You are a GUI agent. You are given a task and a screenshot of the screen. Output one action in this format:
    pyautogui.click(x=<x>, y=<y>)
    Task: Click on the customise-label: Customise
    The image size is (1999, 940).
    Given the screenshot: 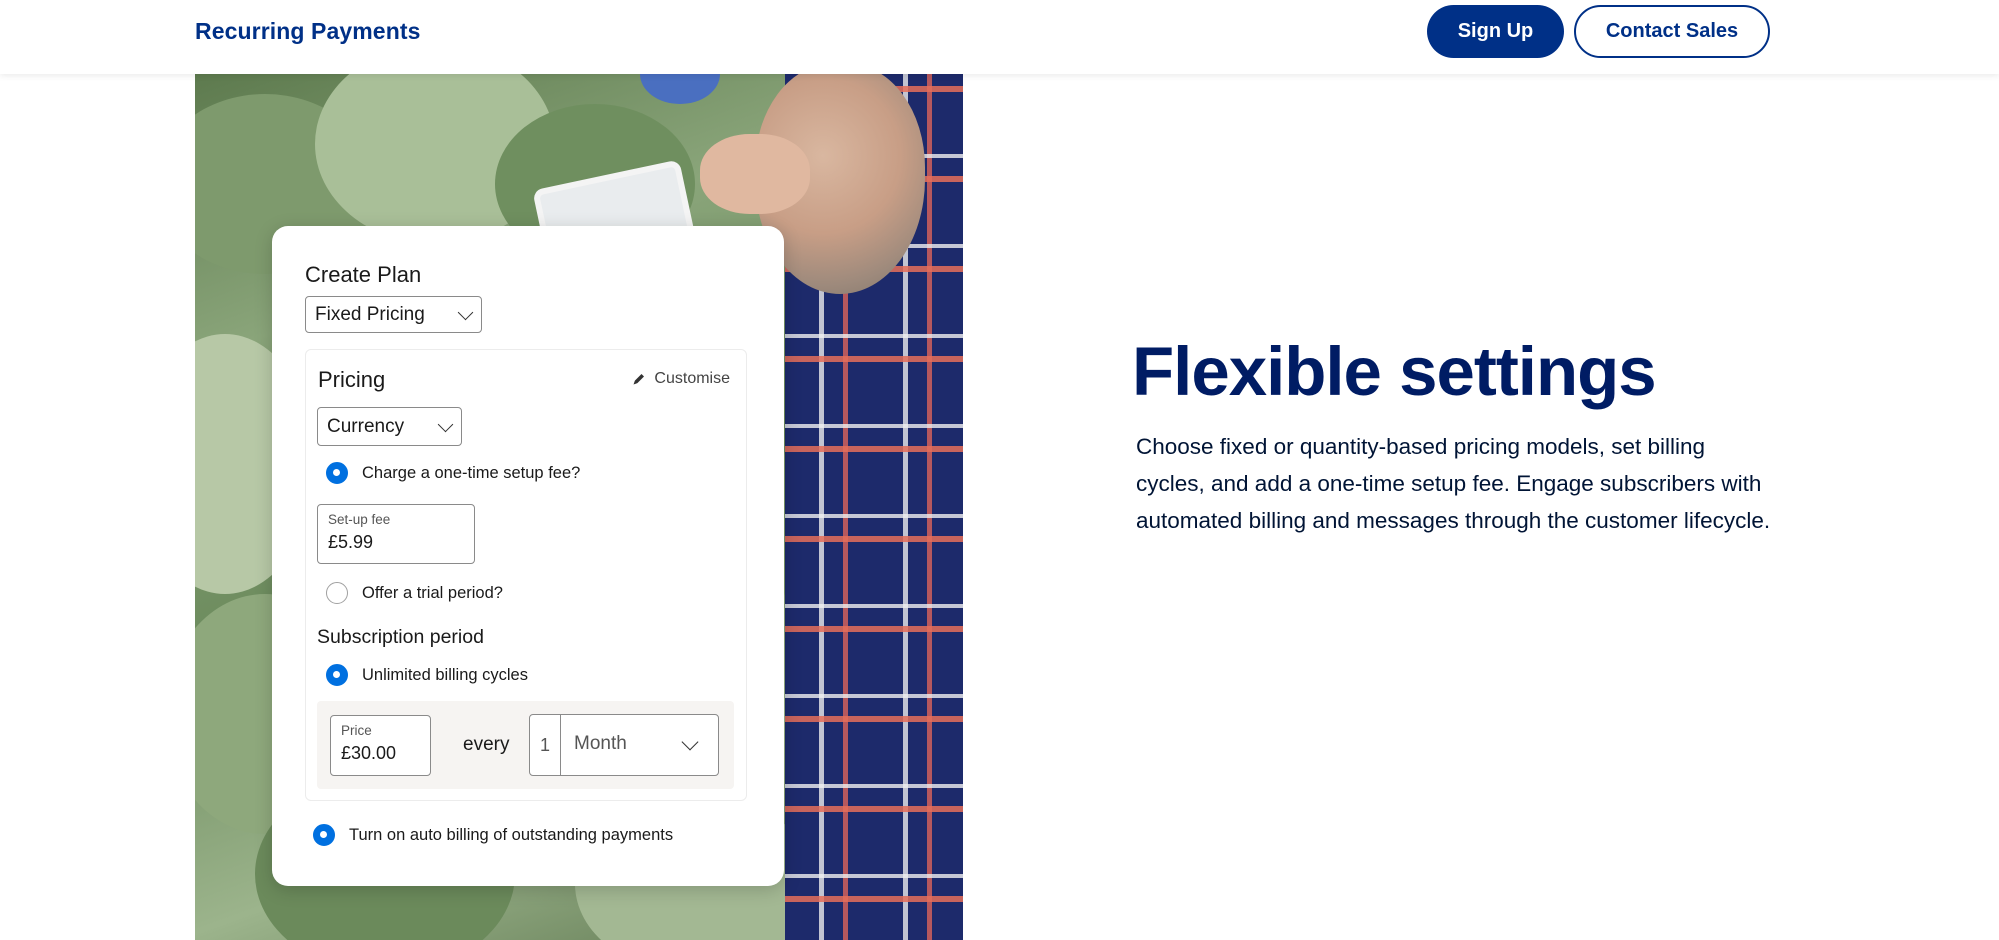 What is the action you would take?
    pyautogui.click(x=692, y=378)
    